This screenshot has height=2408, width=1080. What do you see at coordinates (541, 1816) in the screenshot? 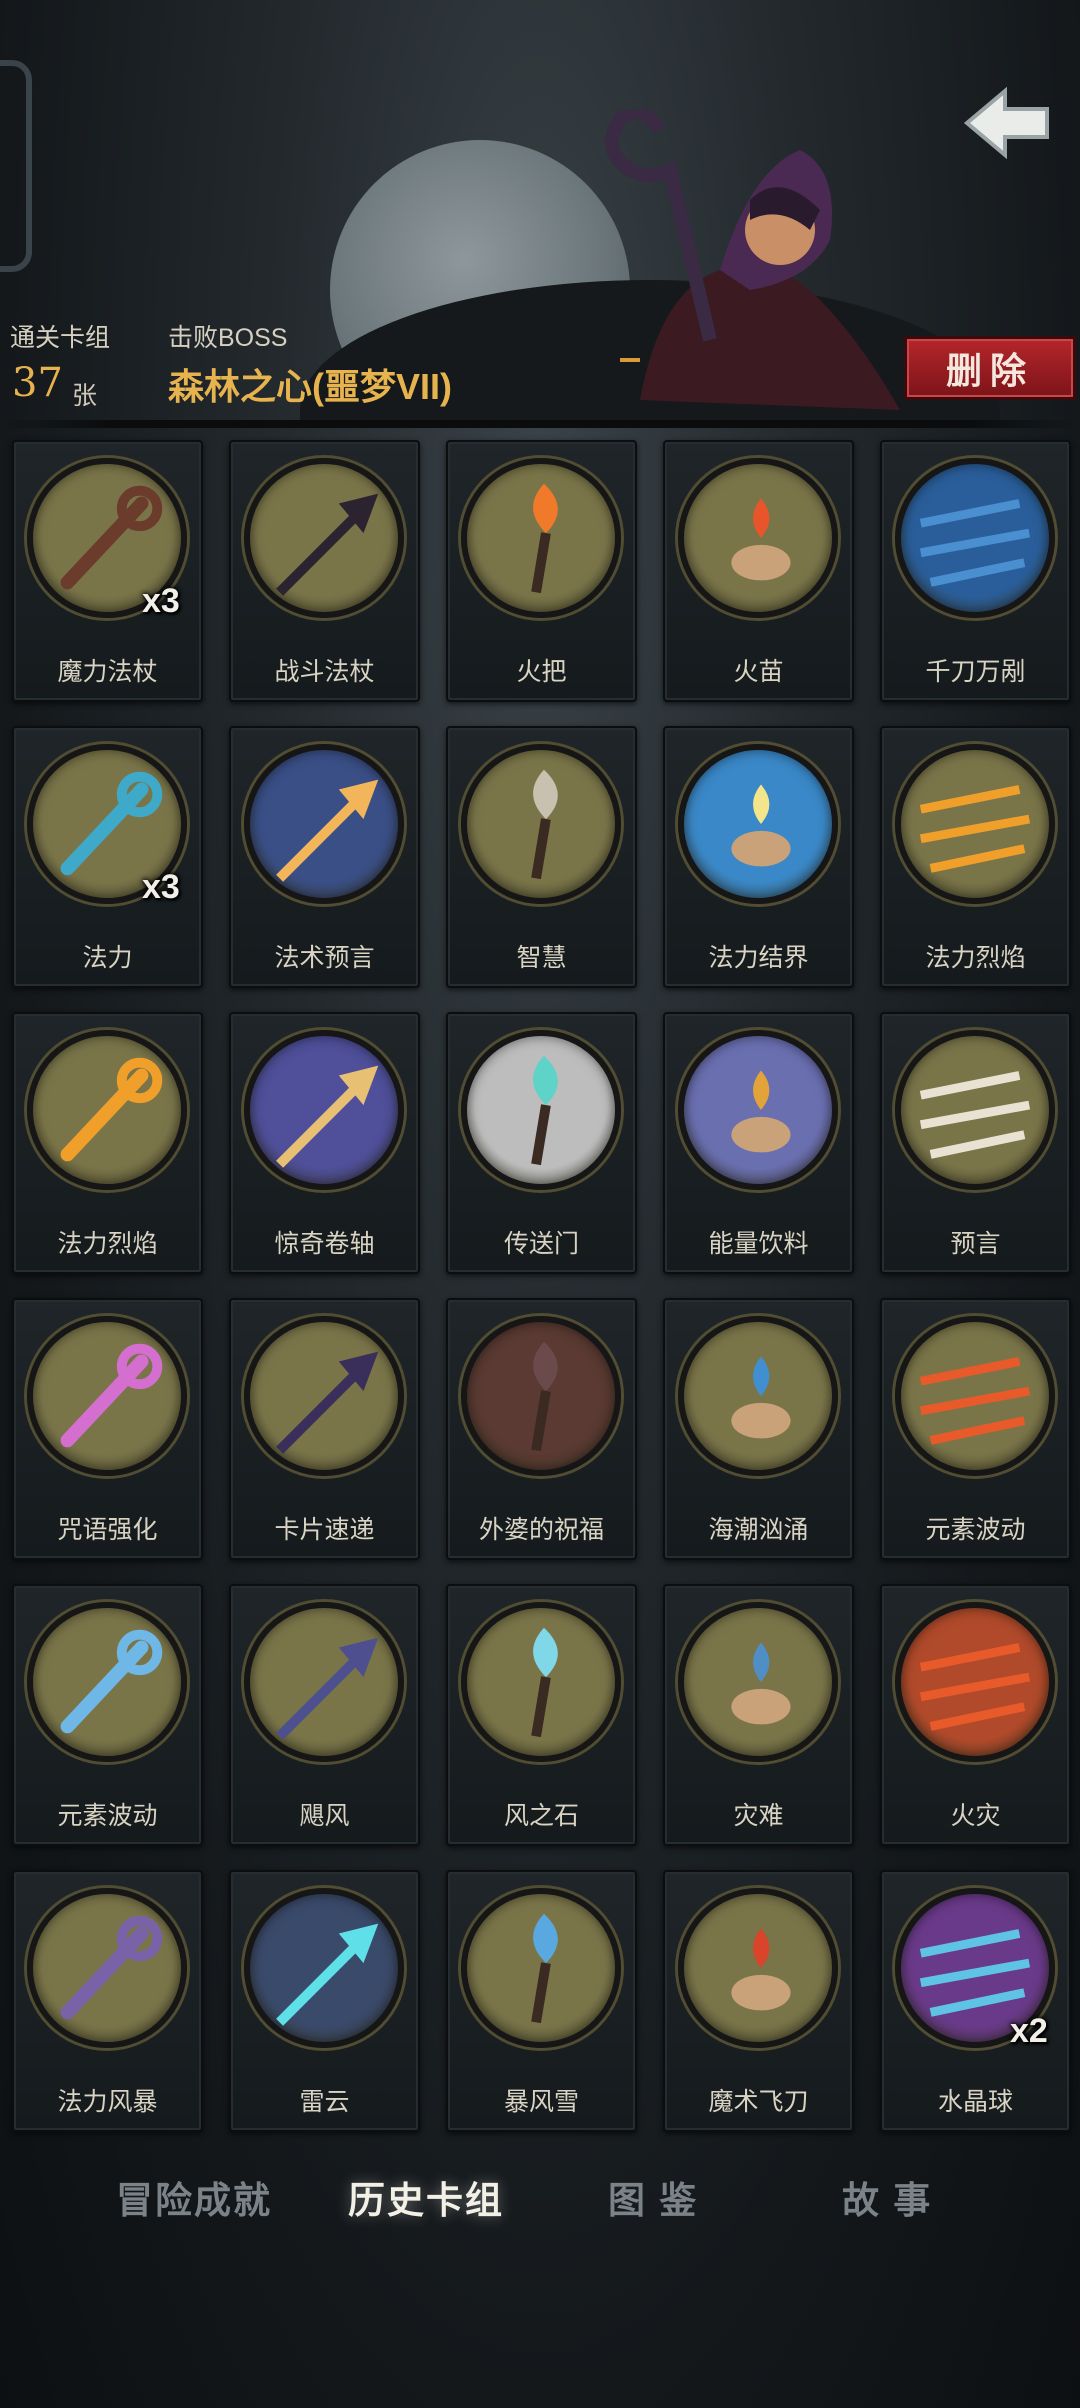
I see `card-name: 风之石` at bounding box center [541, 1816].